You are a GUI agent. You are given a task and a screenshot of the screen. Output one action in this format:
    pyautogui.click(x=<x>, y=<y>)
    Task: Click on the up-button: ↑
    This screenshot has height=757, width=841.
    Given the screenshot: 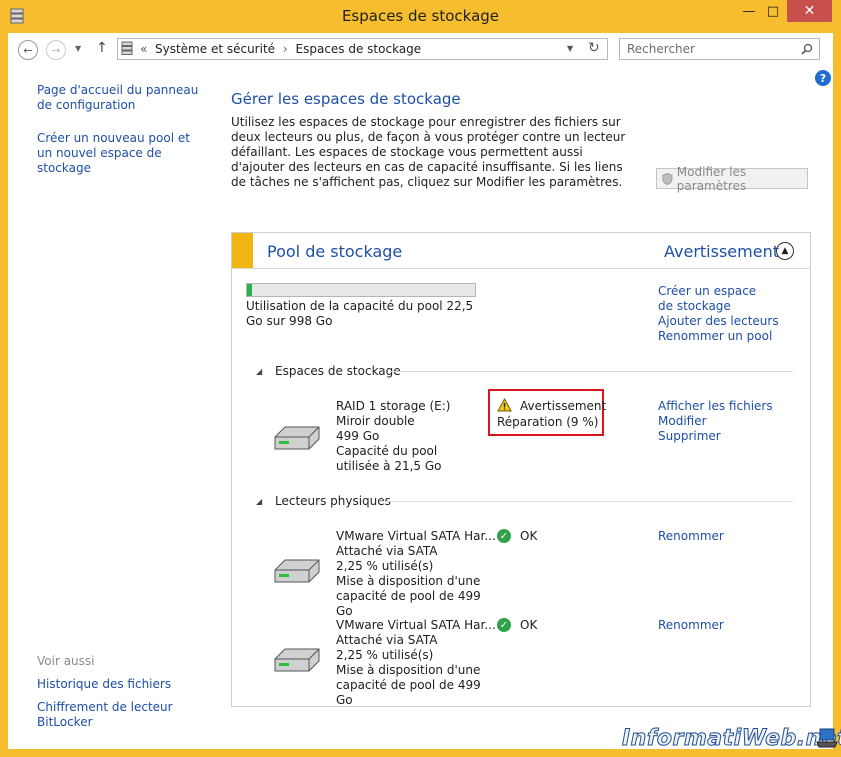 What is the action you would take?
    pyautogui.click(x=102, y=48)
    